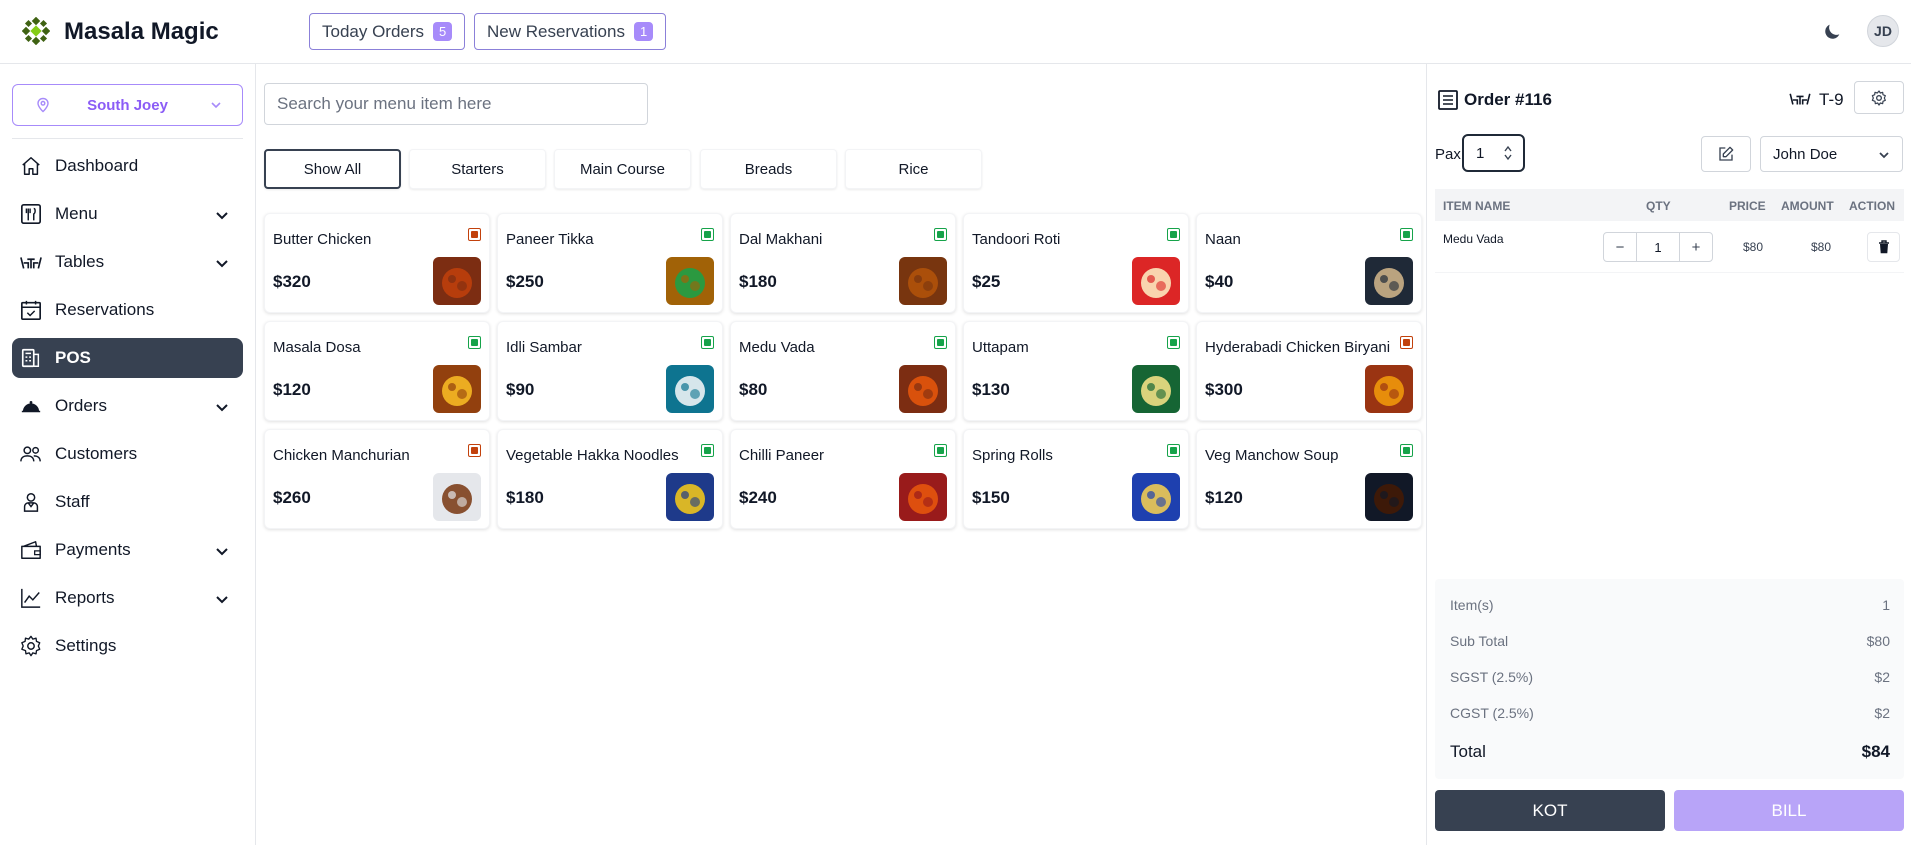 The image size is (1911, 845). Describe the element at coordinates (73, 357) in the screenshot. I see `sidebar-item-label: POS` at that location.